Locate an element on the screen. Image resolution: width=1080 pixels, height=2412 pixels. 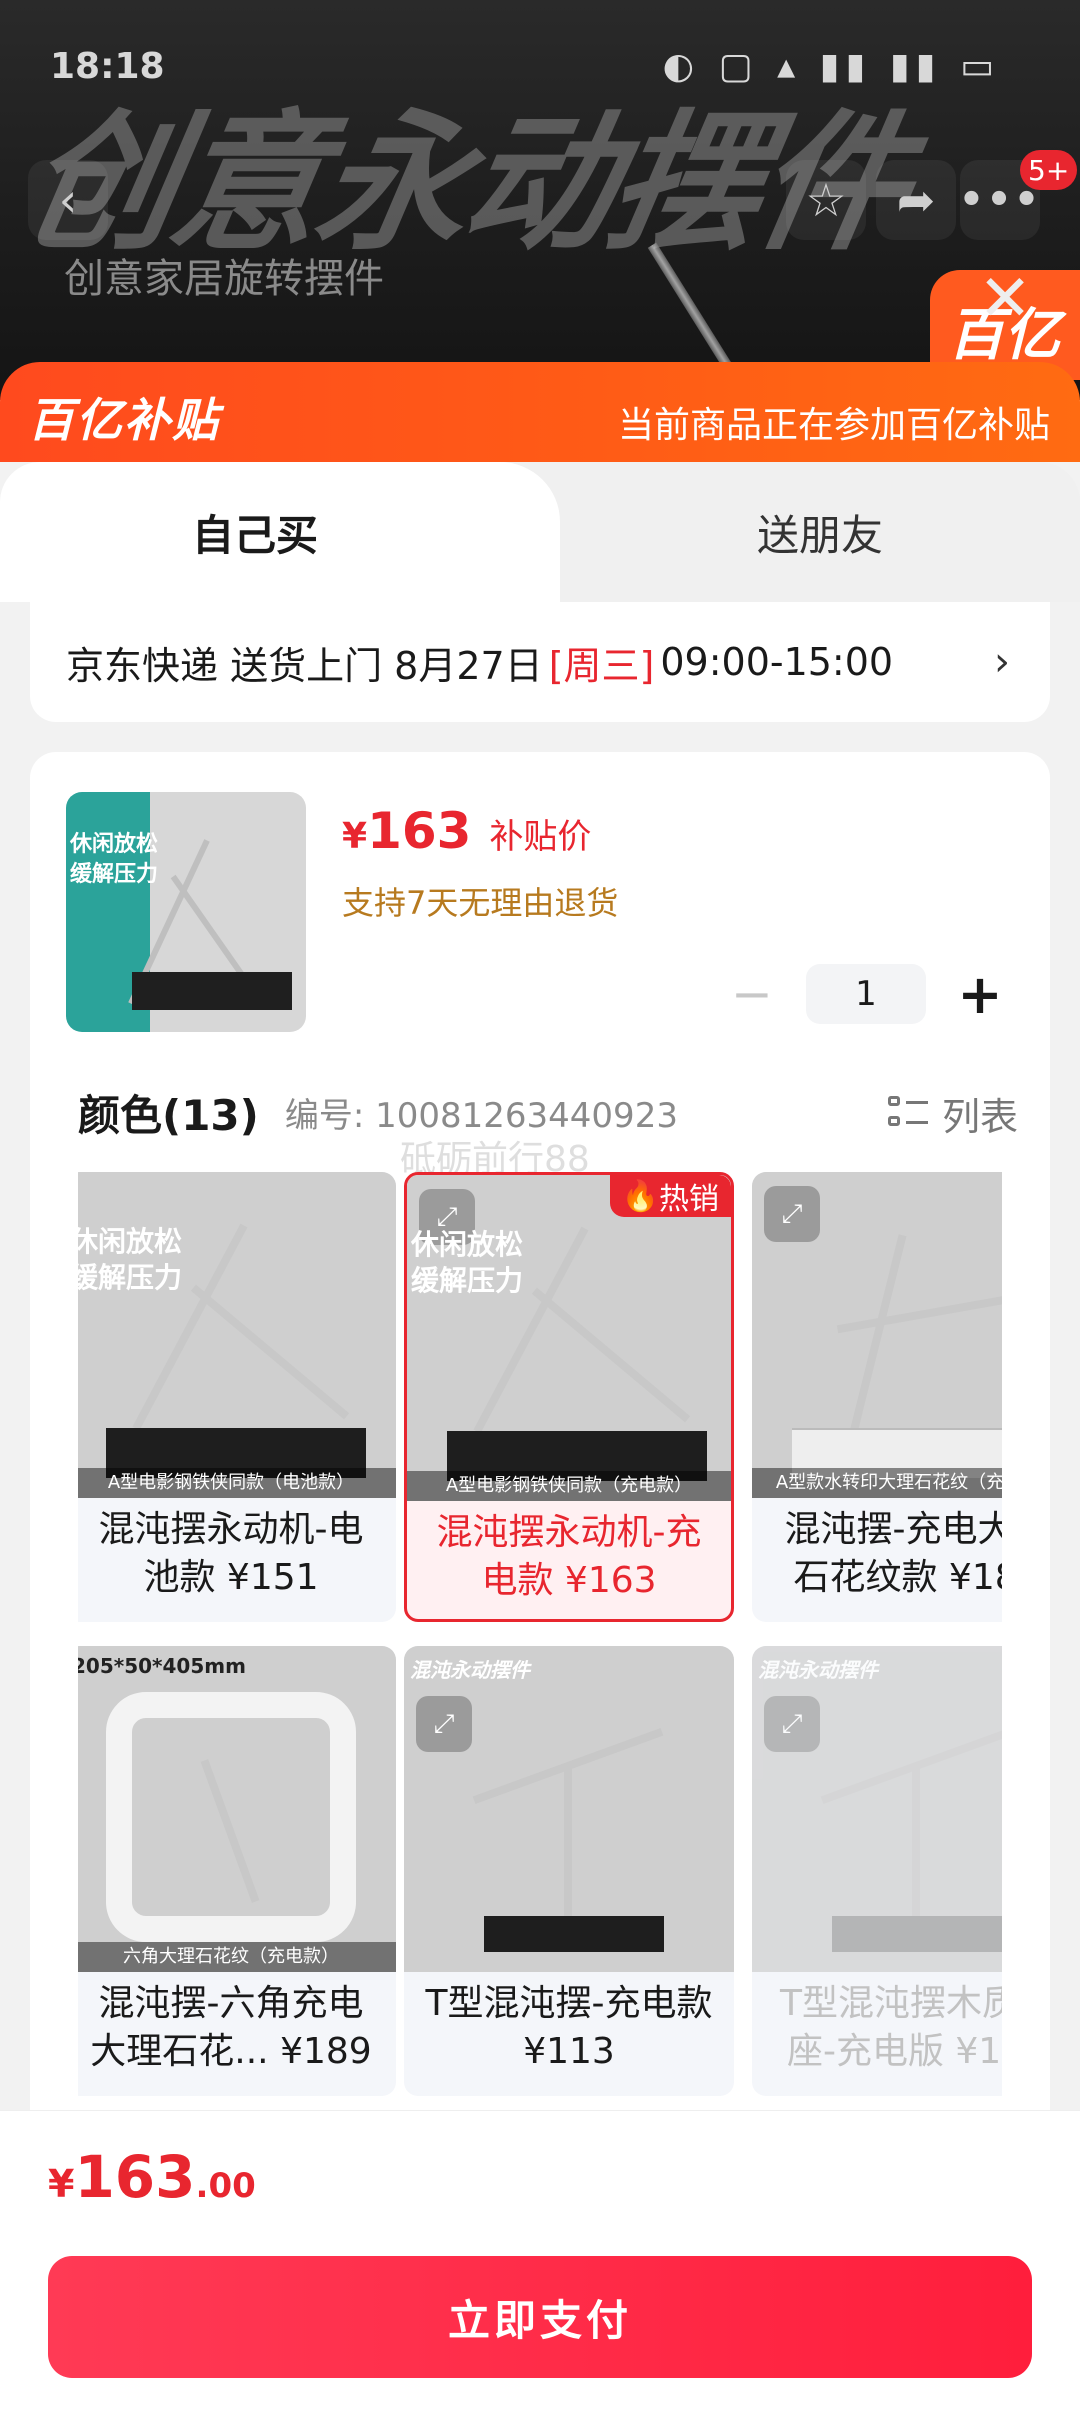
hot-sale-label: 热销 is located at coordinates (689, 1199).